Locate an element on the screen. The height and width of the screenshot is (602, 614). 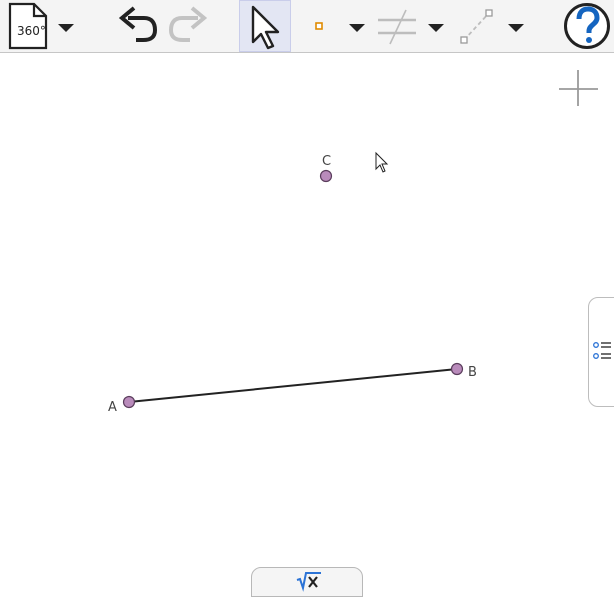
point-tool-button is located at coordinates (320, 26).